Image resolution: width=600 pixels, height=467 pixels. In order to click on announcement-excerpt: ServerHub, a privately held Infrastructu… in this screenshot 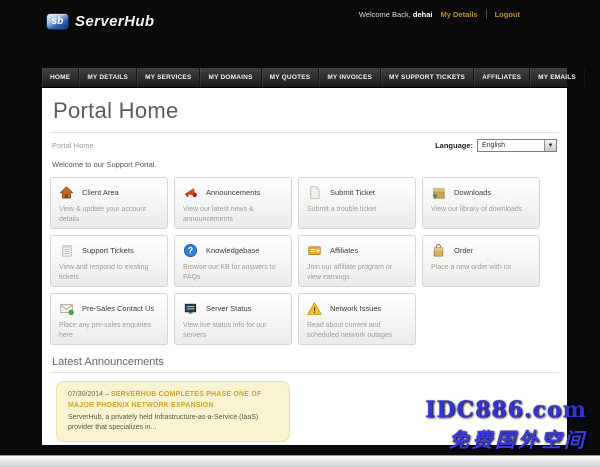, I will do `click(163, 423)`.